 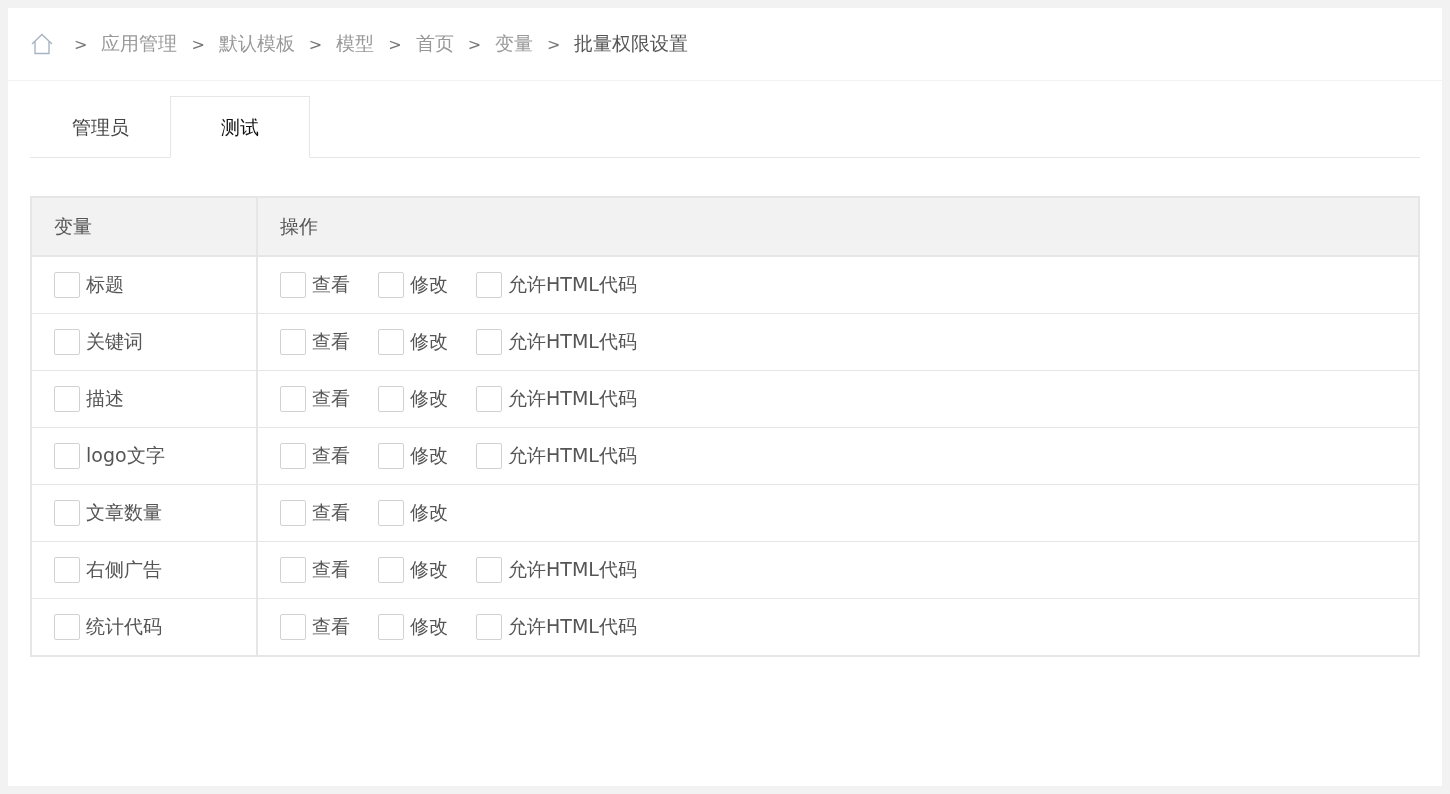 What do you see at coordinates (838, 226) in the screenshot?
I see `column-header: 操作` at bounding box center [838, 226].